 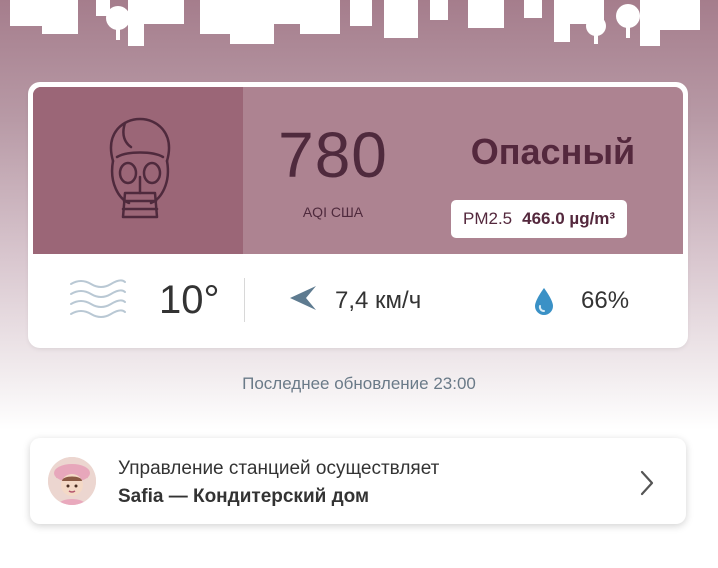 I want to click on gas-mask-icon, so click(x=140, y=168).